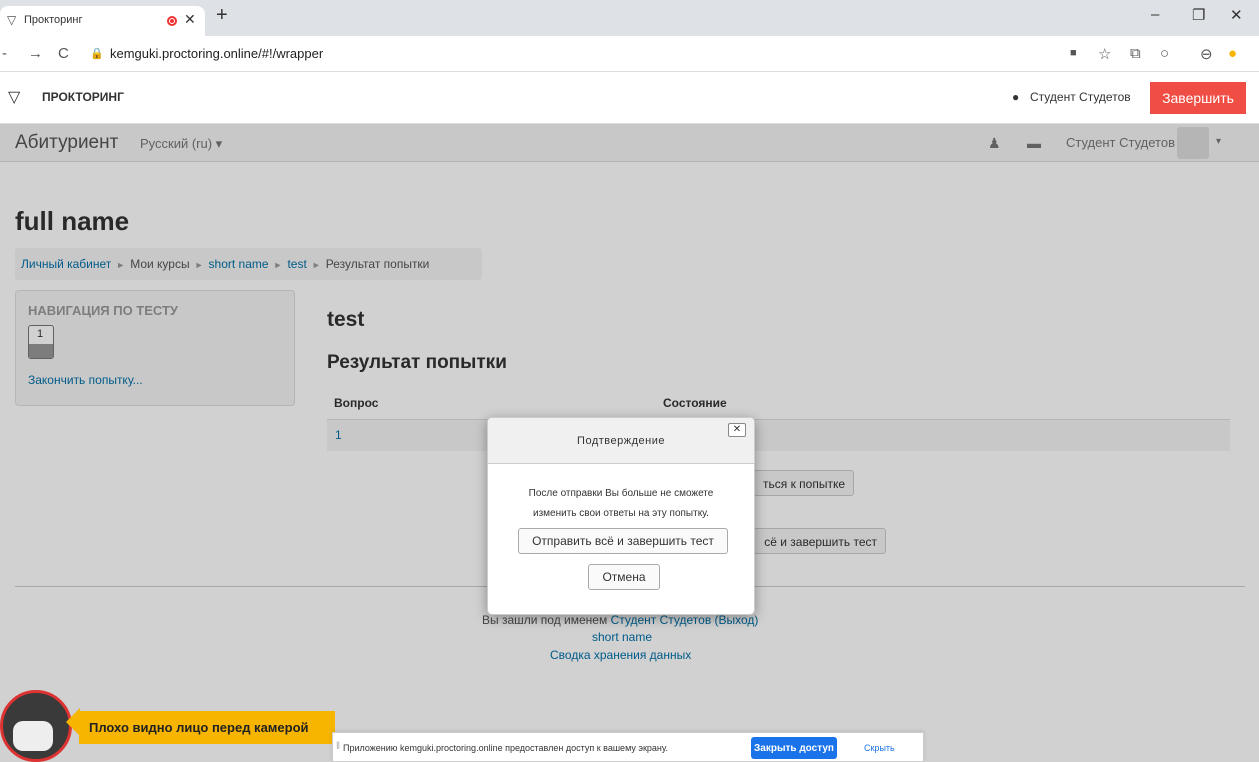 The height and width of the screenshot is (762, 1259). What do you see at coordinates (624, 577) in the screenshot?
I see `cancel-button: Отмена` at bounding box center [624, 577].